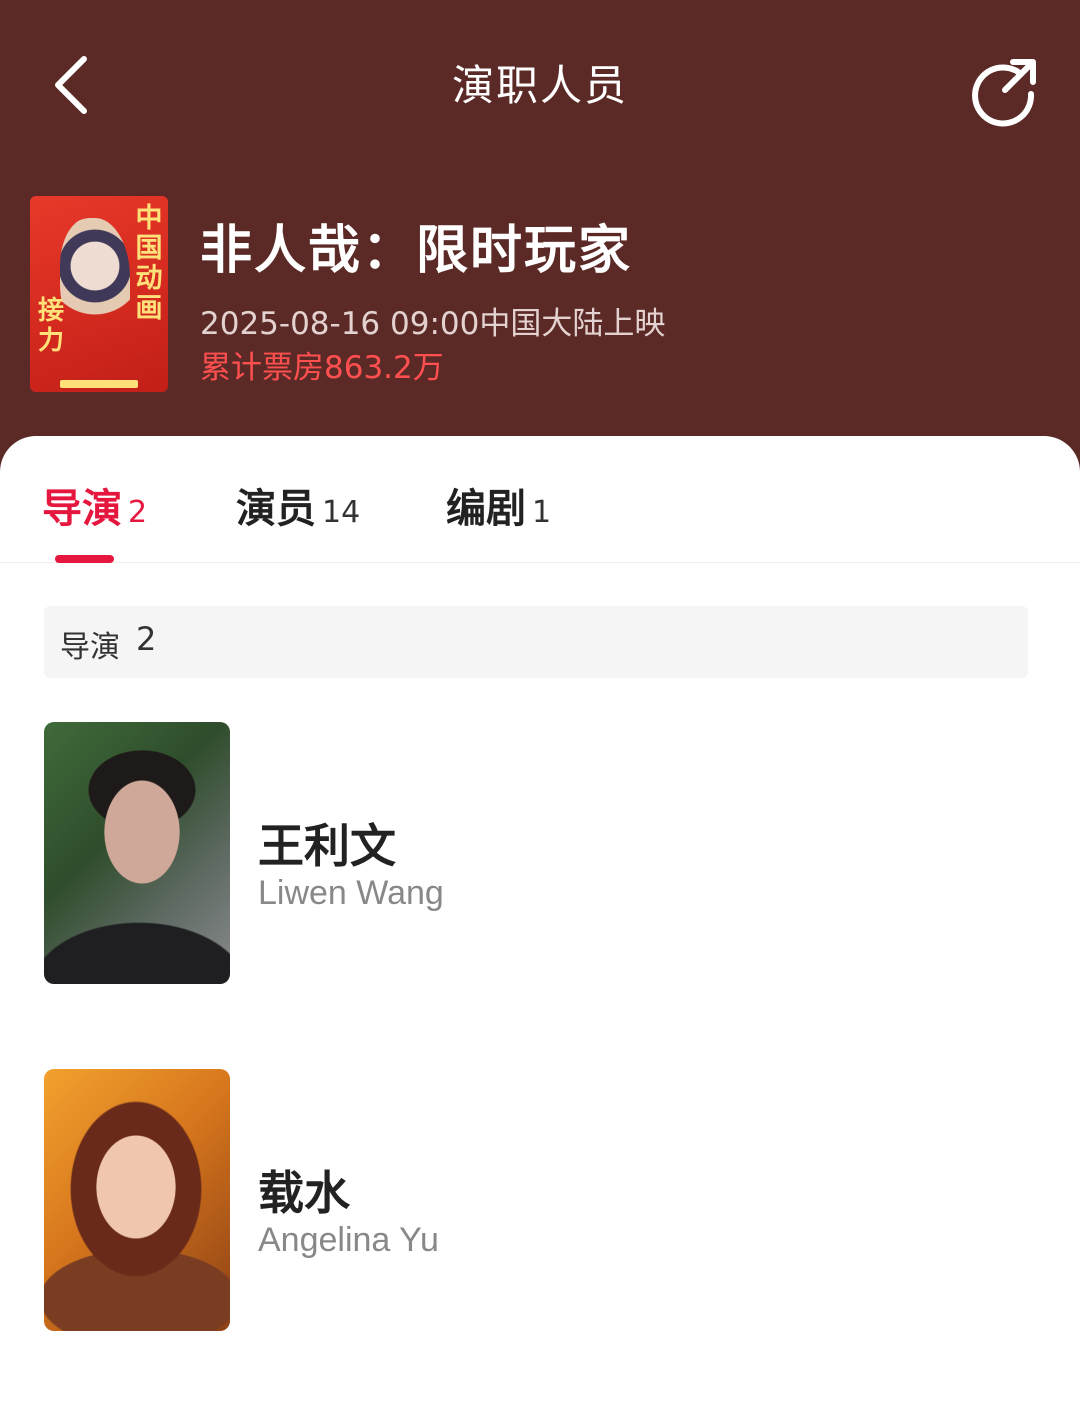 The height and width of the screenshot is (1408, 1080). What do you see at coordinates (99, 384) in the screenshot?
I see `poster-date-strip` at bounding box center [99, 384].